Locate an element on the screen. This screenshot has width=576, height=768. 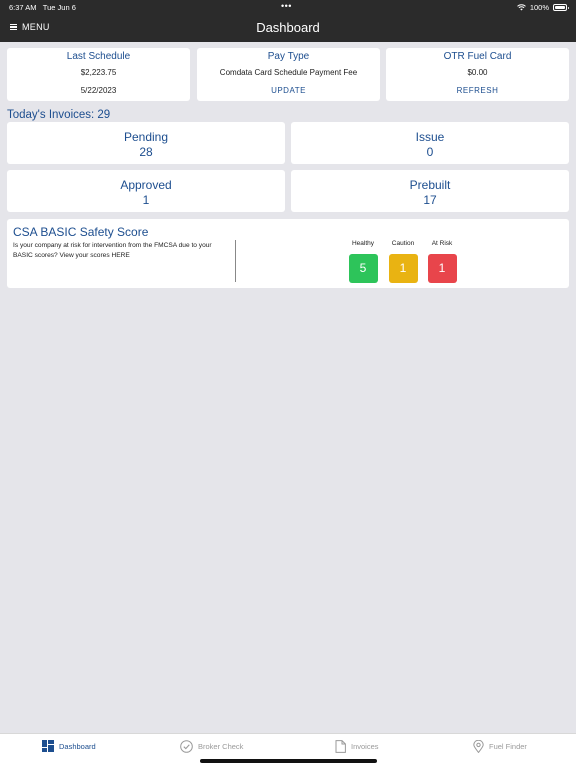
at-risk-score: At Risk 1 is located at coordinates (442, 261).